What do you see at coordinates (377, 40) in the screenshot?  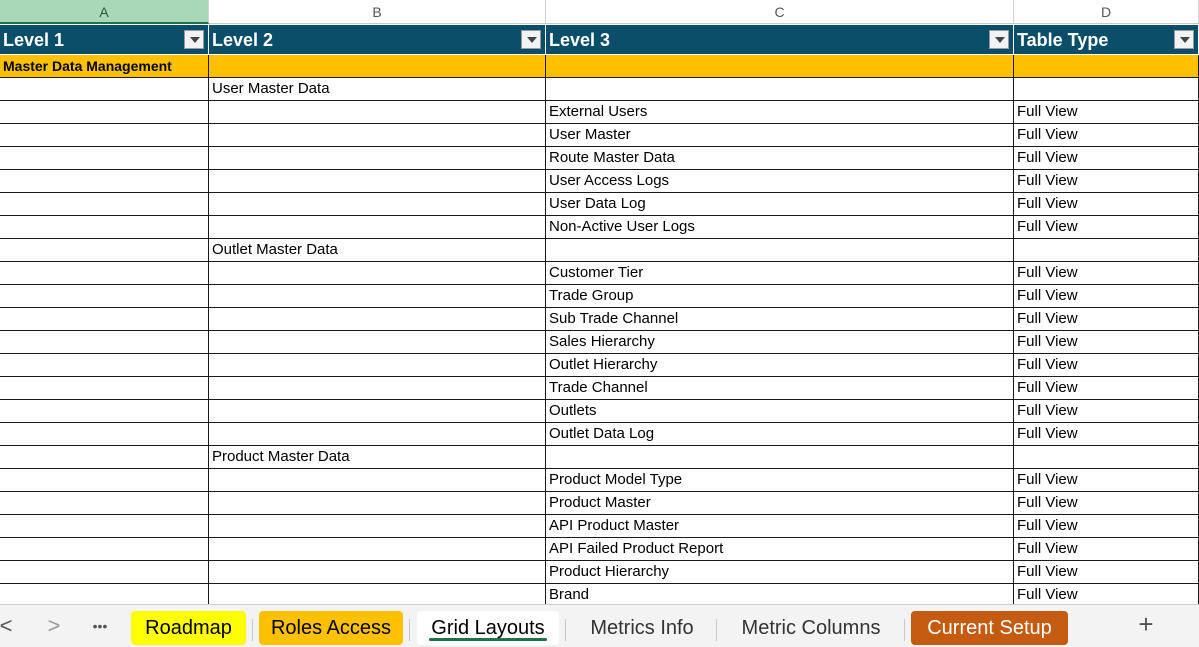 I see `header-cell-level-2: Level 2` at bounding box center [377, 40].